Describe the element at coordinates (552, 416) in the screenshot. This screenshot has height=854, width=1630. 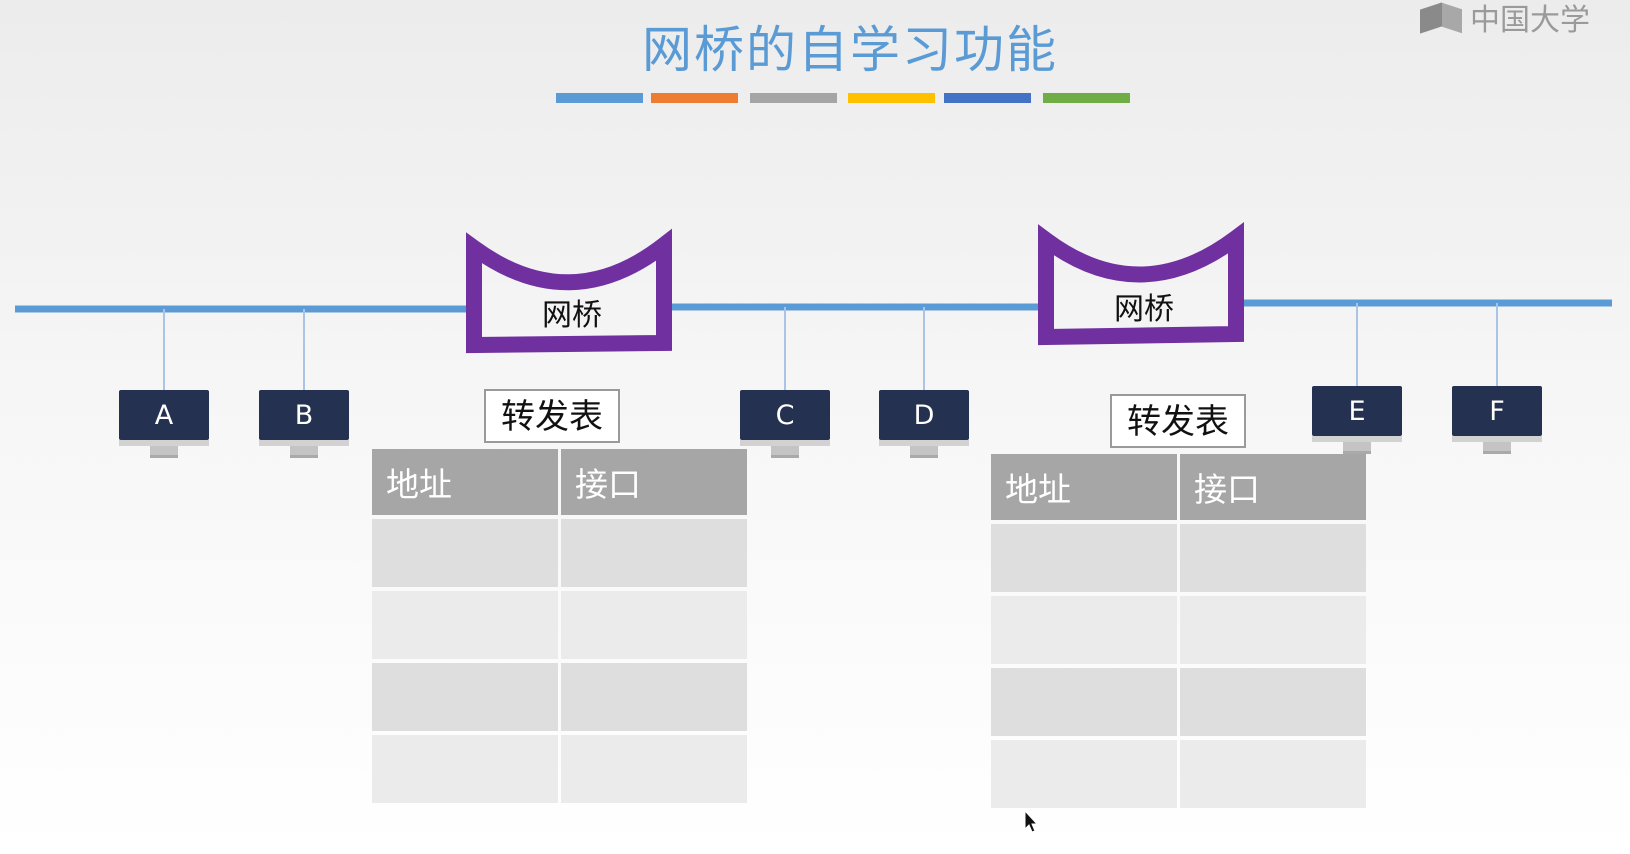
I see `forwarding-table-1-caption: 转发表` at that location.